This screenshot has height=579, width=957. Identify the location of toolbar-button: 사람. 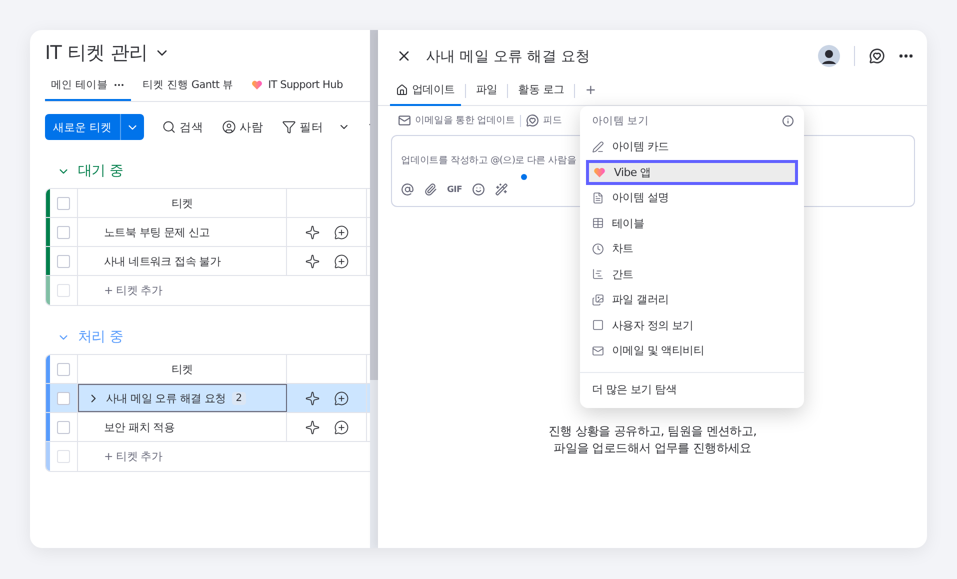
(243, 127).